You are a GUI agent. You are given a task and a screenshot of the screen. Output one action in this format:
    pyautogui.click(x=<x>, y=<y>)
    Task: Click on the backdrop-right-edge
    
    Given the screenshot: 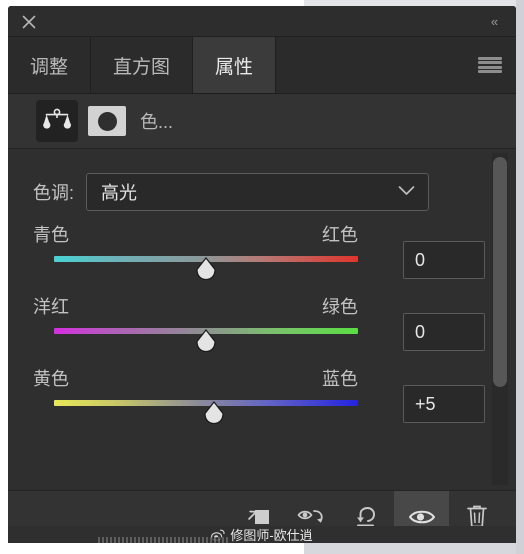 What is the action you would take?
    pyautogui.click(x=520, y=277)
    